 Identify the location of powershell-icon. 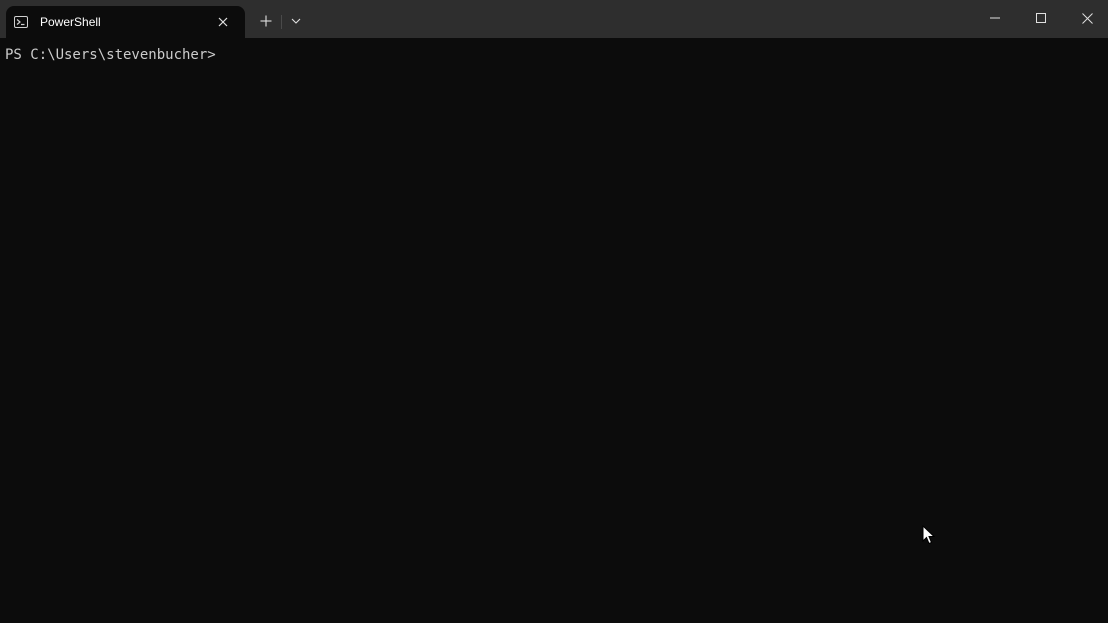
(21, 21).